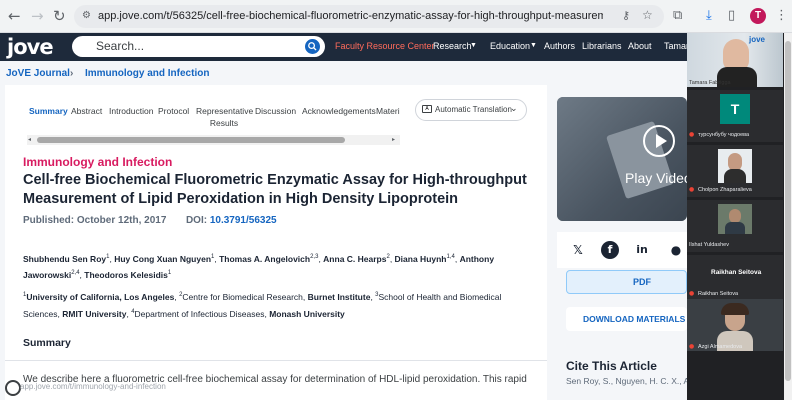 The width and height of the screenshot is (792, 400). I want to click on author-affiliation-marker: 2, so click(388, 257).